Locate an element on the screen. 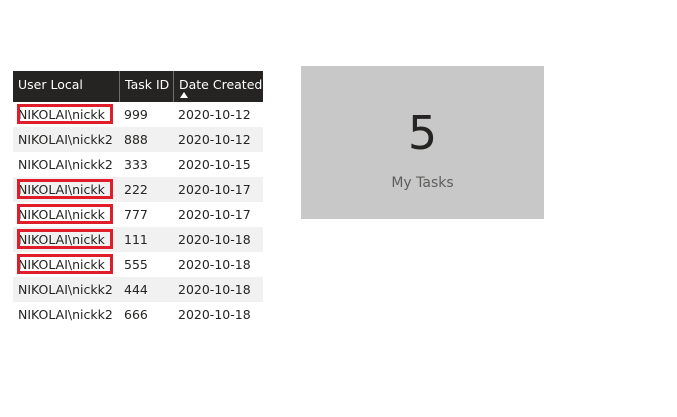 This screenshot has height=417, width=677. table-row: NIKOLAI\nickk2 333 2020-10-15 is located at coordinates (138, 164).